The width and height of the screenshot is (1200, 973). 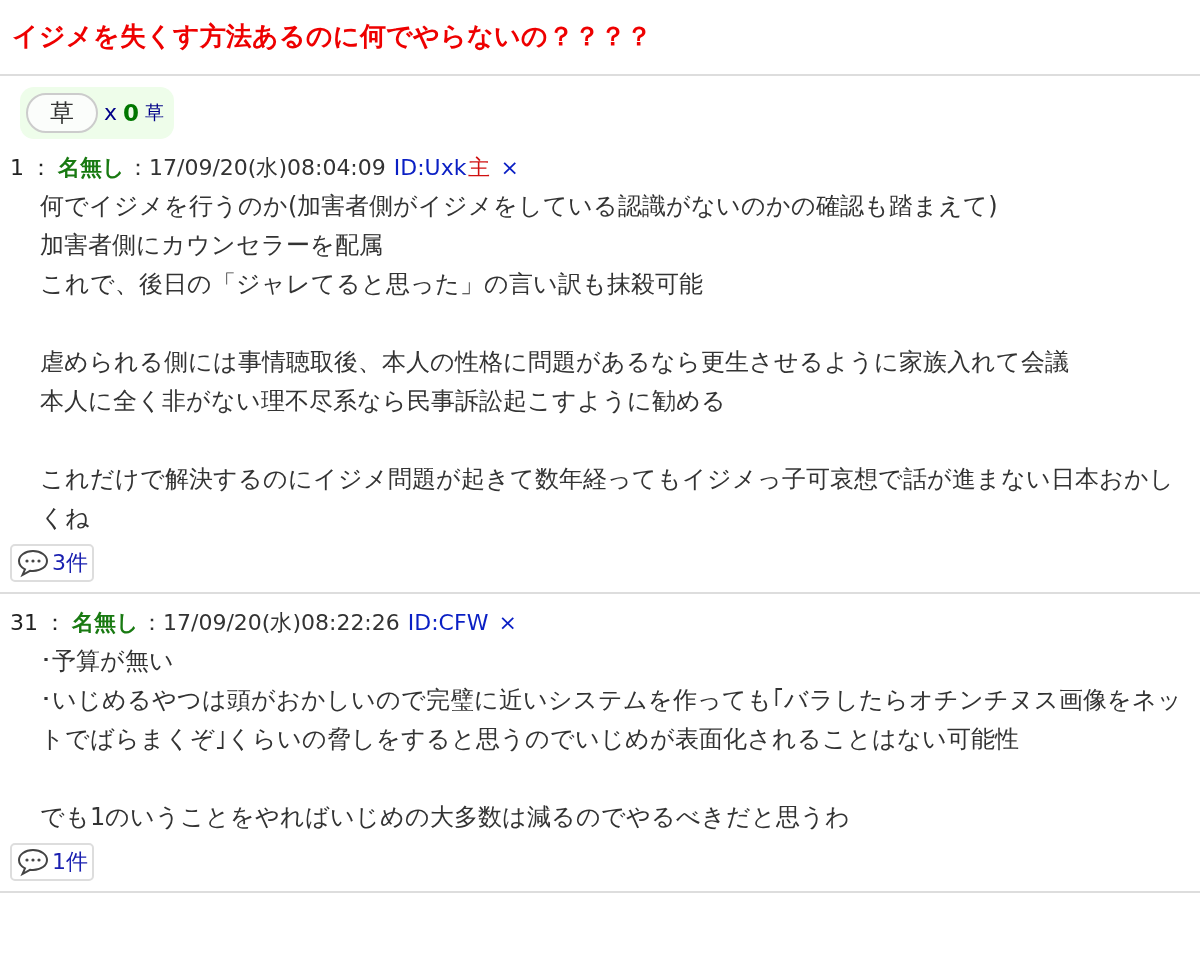 What do you see at coordinates (371, 284) in the screenshot?
I see `post-text-line: これで、後日の「ジャレてると思った」の言い訳も抹殺可能` at bounding box center [371, 284].